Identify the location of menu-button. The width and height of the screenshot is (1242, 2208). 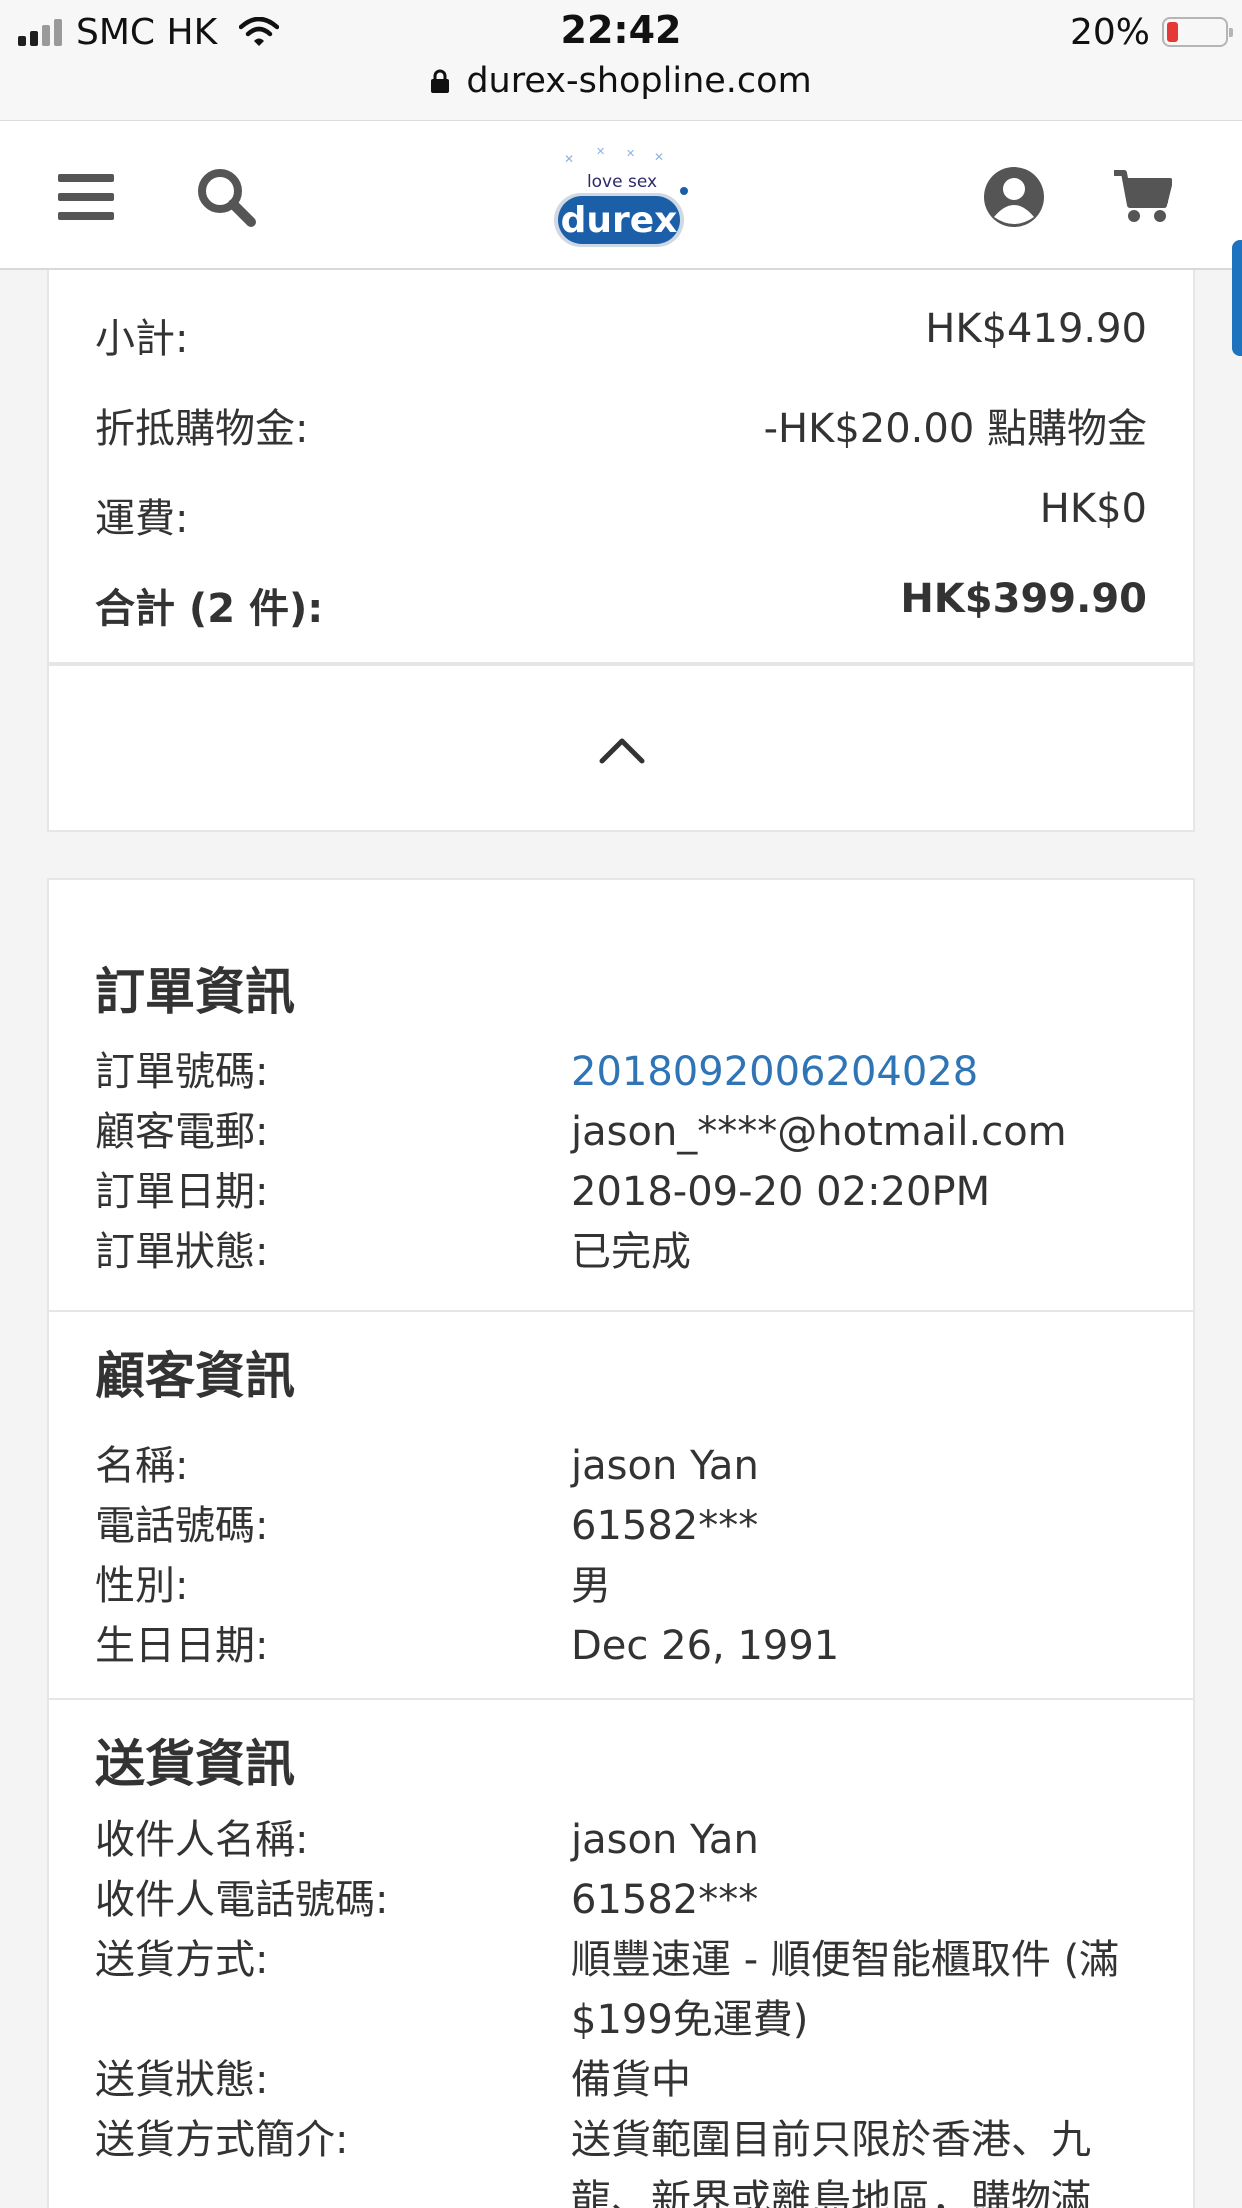
(86, 197).